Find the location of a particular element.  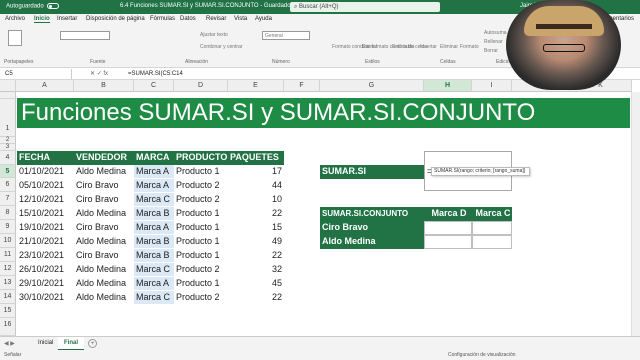

autosave-toggle: Autoguardado is located at coordinates (32, 6).